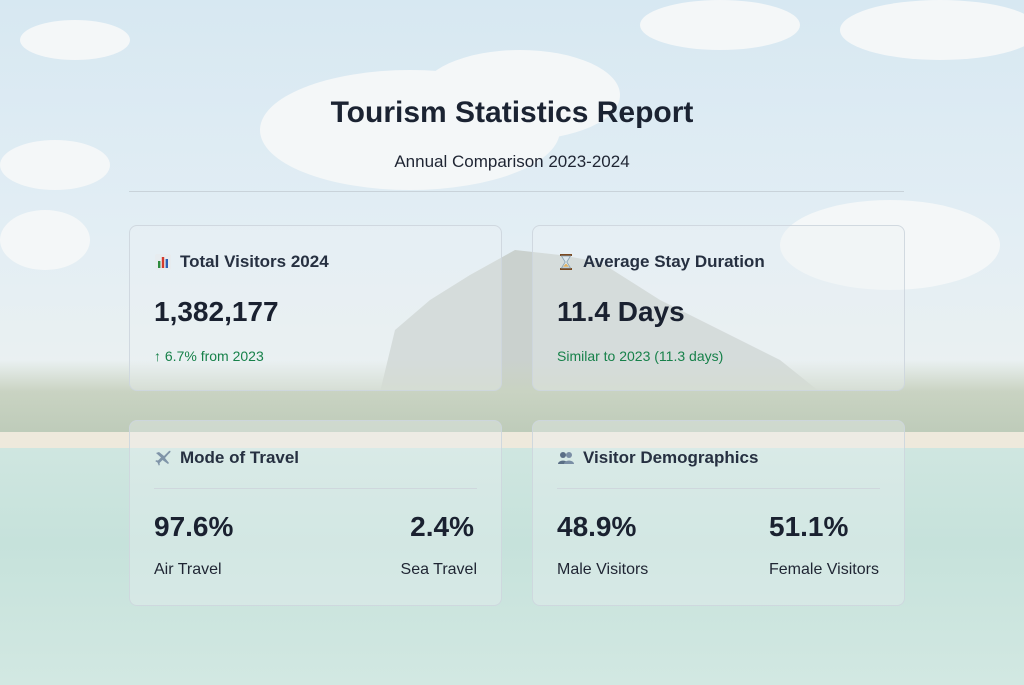 This screenshot has width=1024, height=685. What do you see at coordinates (603, 569) in the screenshot?
I see `male-visitors-label: Male Visitors` at bounding box center [603, 569].